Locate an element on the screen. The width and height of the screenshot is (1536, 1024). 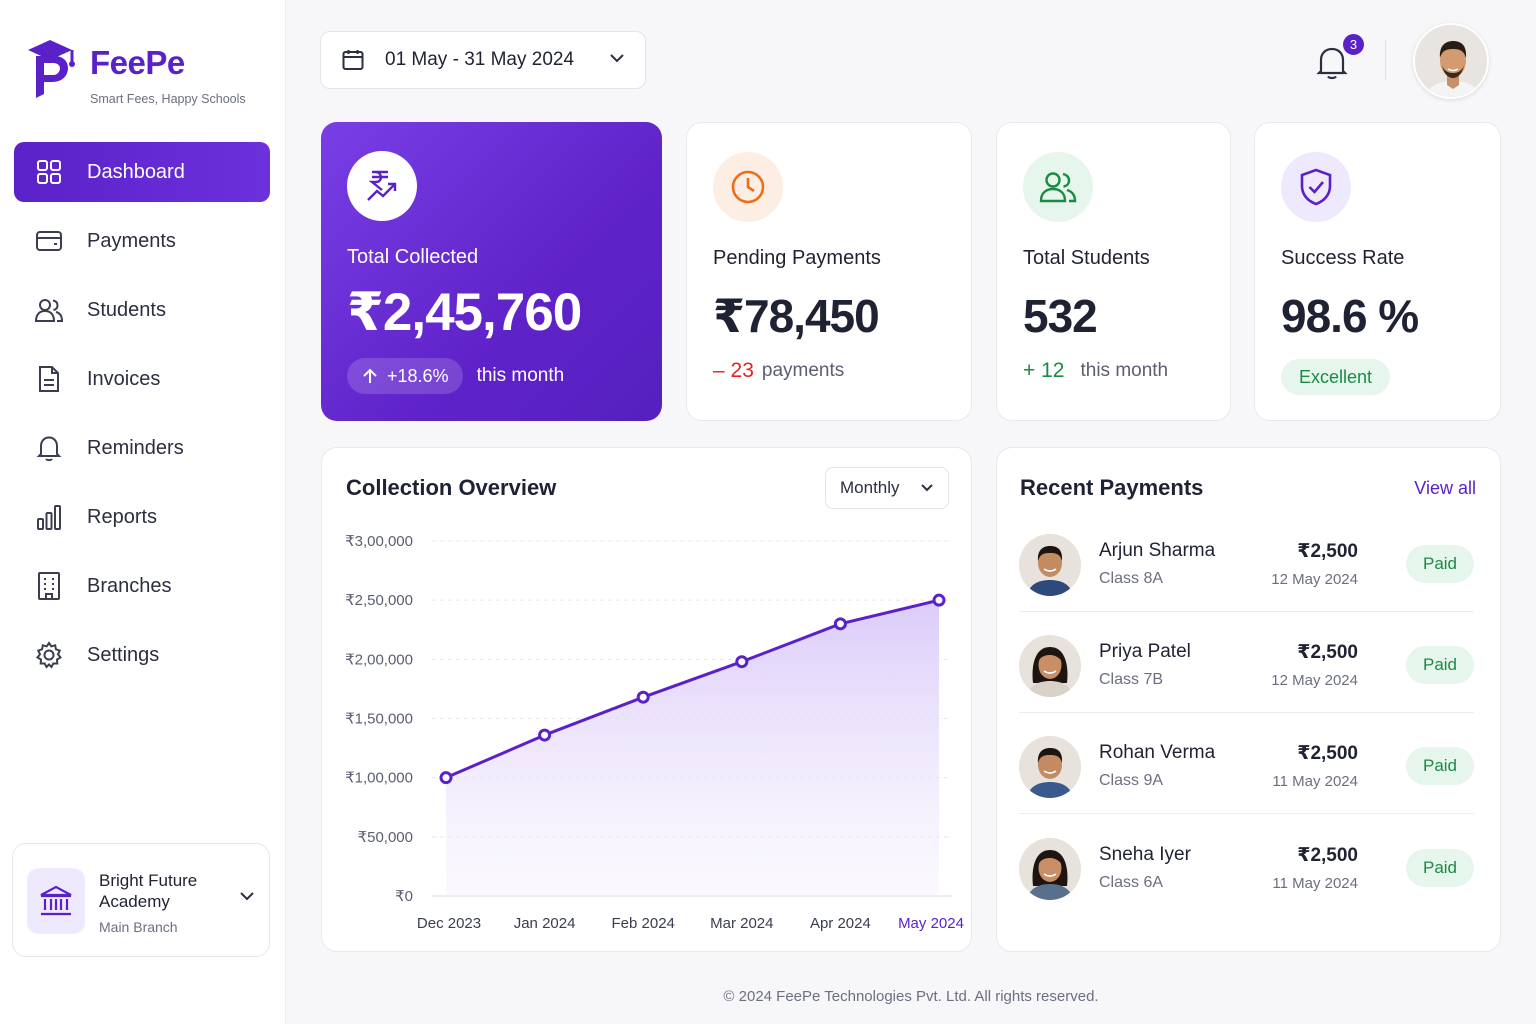
student-class: Class 7B is located at coordinates (1131, 679).